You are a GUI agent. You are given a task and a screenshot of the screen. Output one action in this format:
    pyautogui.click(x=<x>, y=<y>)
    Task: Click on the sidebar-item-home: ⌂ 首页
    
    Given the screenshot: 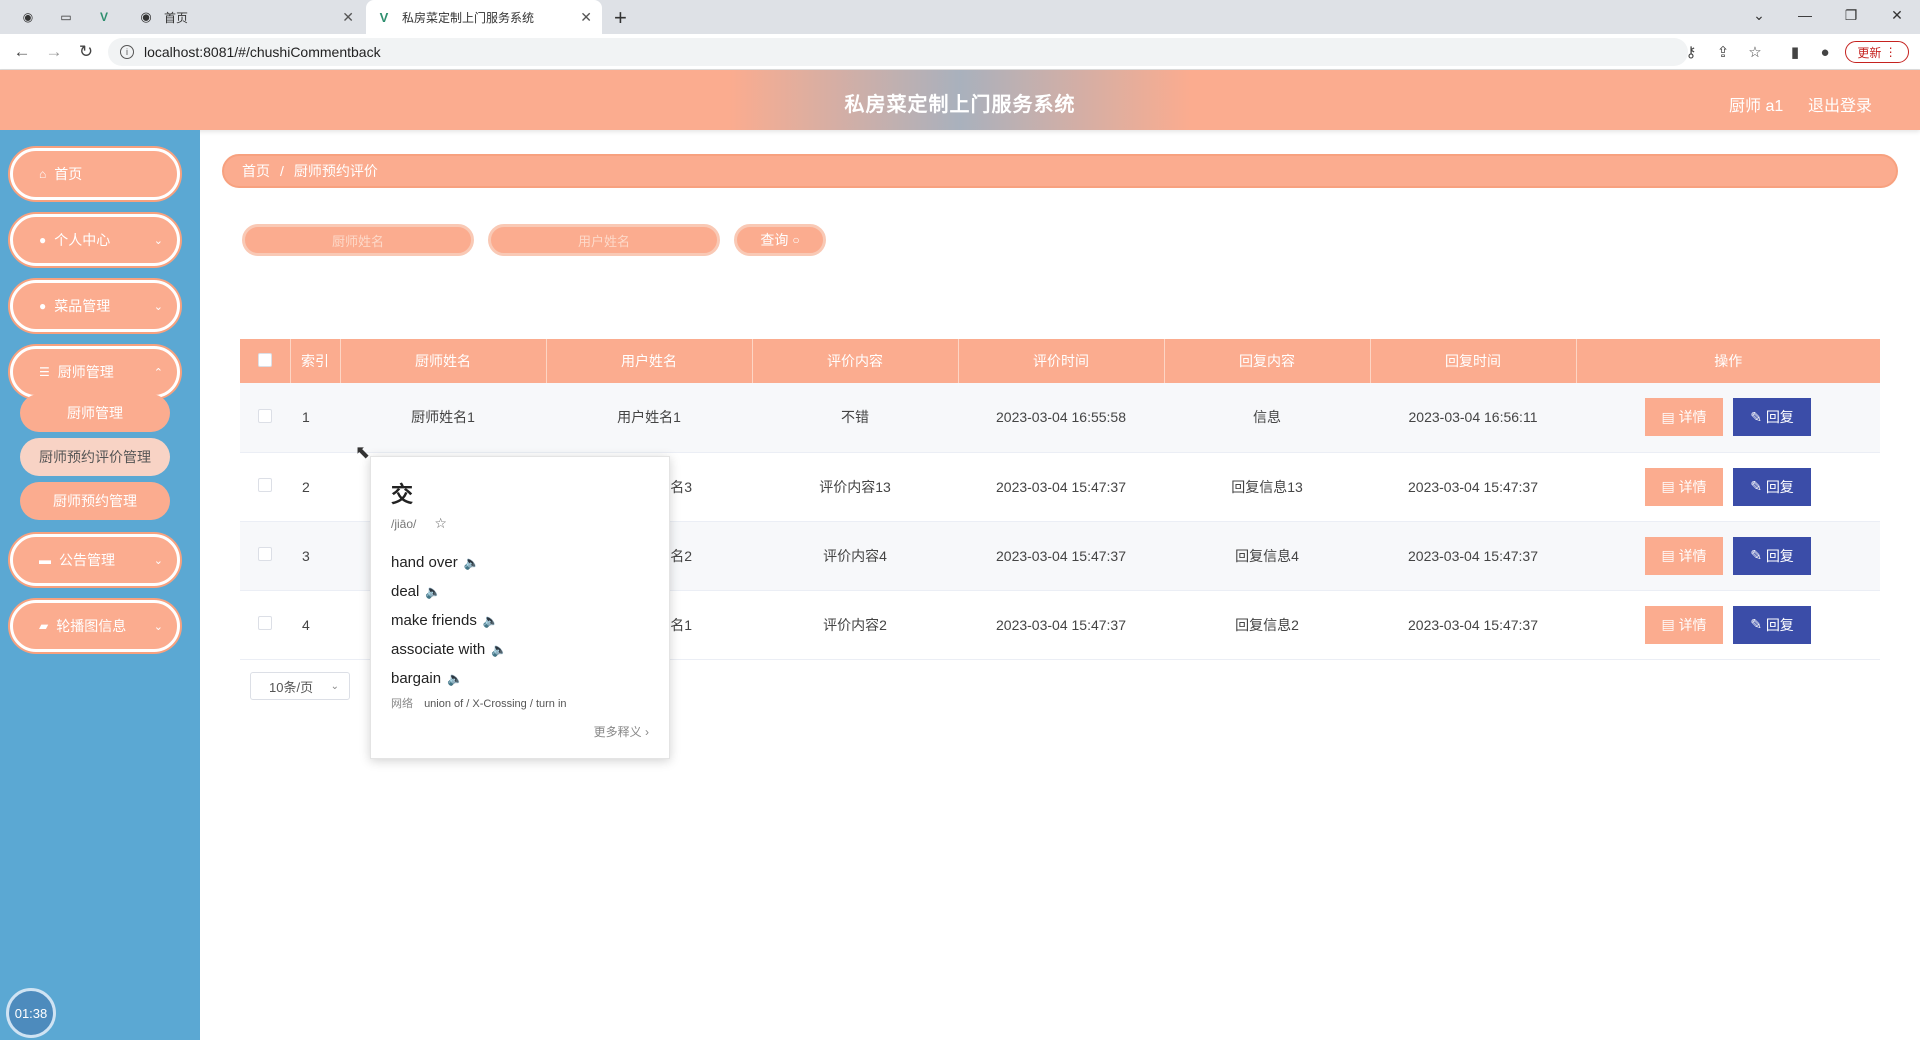 What is the action you would take?
    pyautogui.click(x=95, y=174)
    